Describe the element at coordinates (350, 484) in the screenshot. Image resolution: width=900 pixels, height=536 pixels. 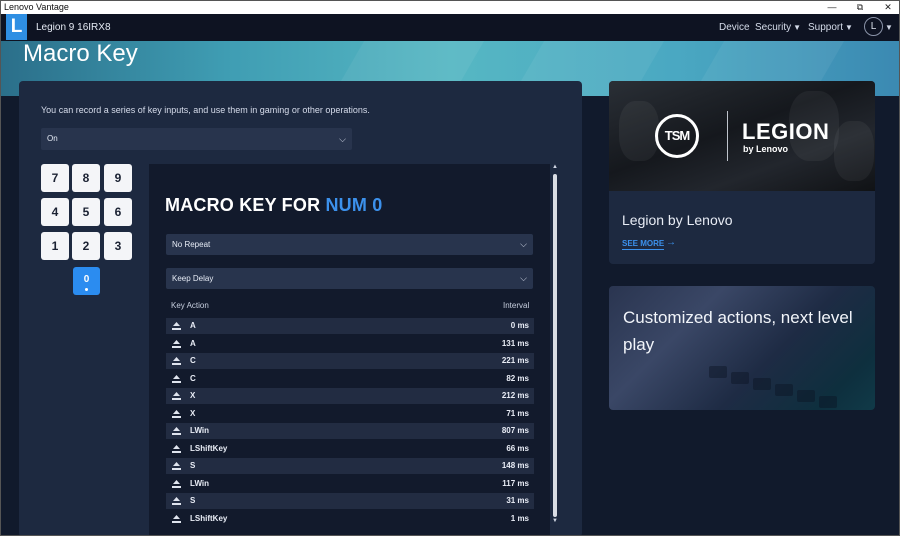
I see `macro-action-row: LWin 117 ms` at that location.